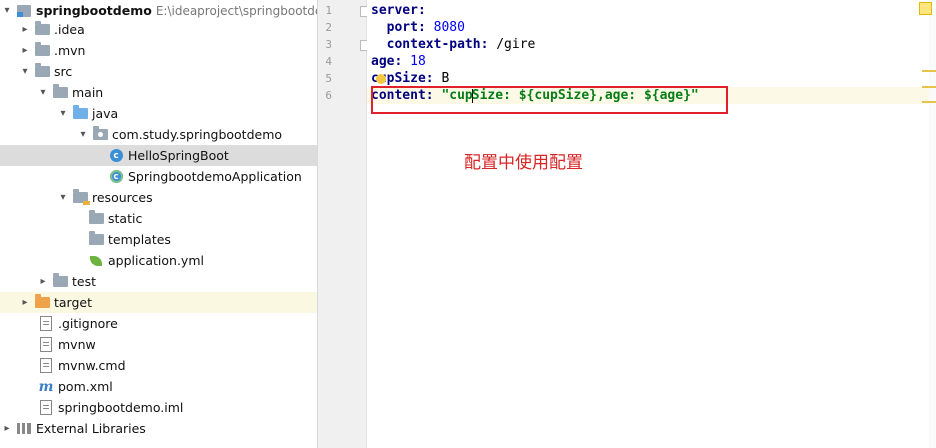 The width and height of the screenshot is (936, 448). What do you see at coordinates (139, 239) in the screenshot?
I see `tree-item-label: templates` at bounding box center [139, 239].